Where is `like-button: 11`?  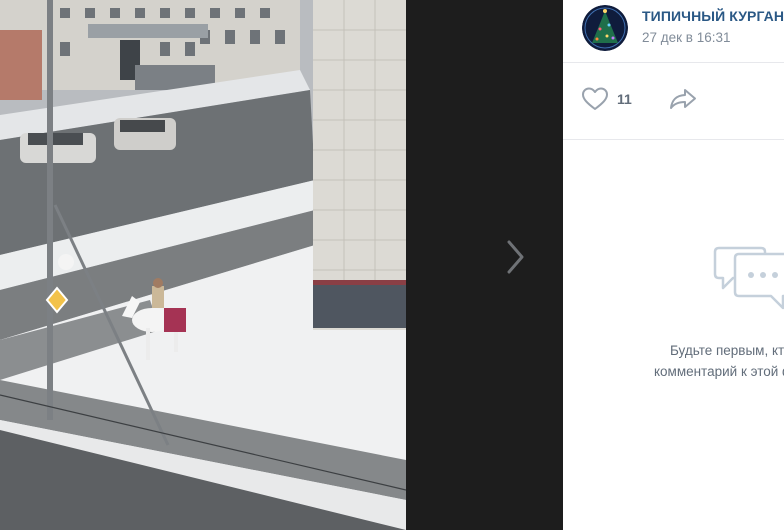 like-button: 11 is located at coordinates (606, 99).